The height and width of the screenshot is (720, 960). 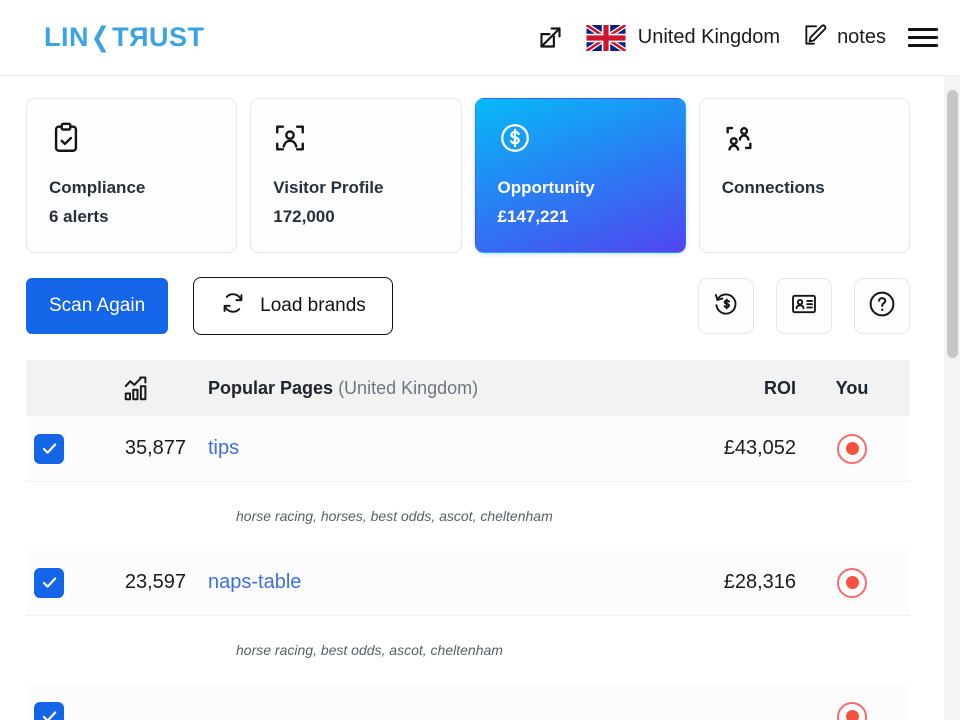 I want to click on action-bar: Scan Again Load brands, so click(x=468, y=294).